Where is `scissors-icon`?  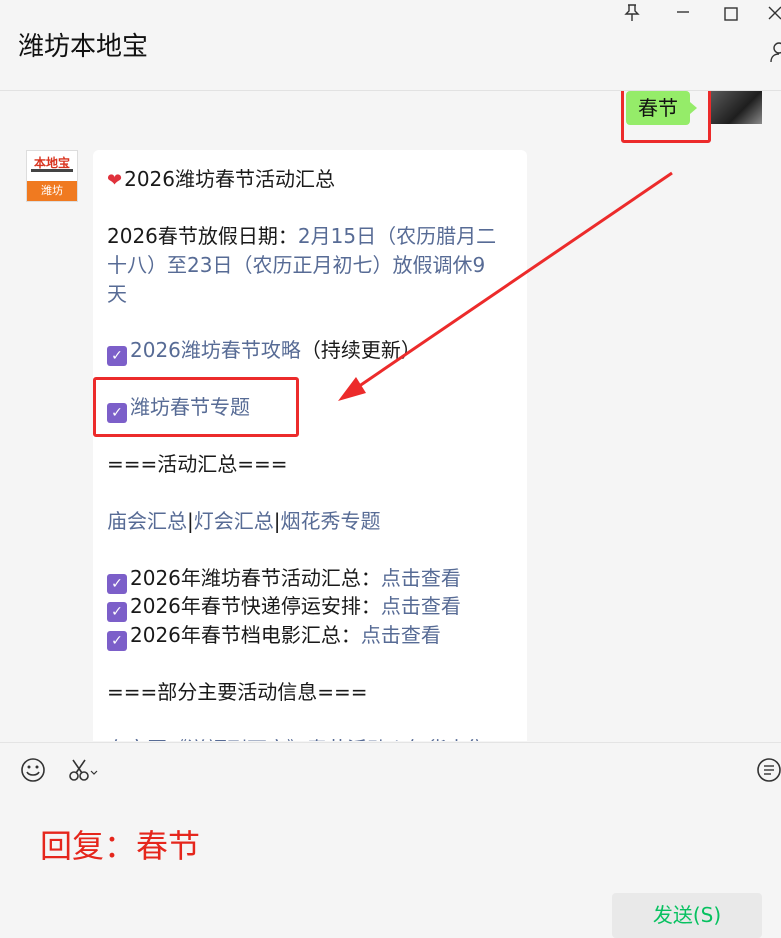 scissors-icon is located at coordinates (83, 773).